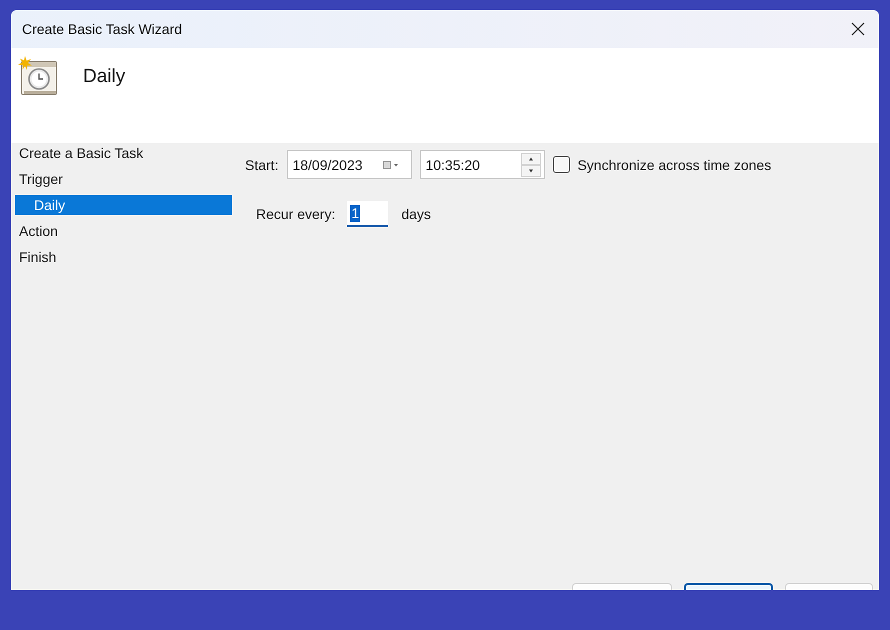  What do you see at coordinates (561, 164) in the screenshot?
I see `synchronize-checkbox` at bounding box center [561, 164].